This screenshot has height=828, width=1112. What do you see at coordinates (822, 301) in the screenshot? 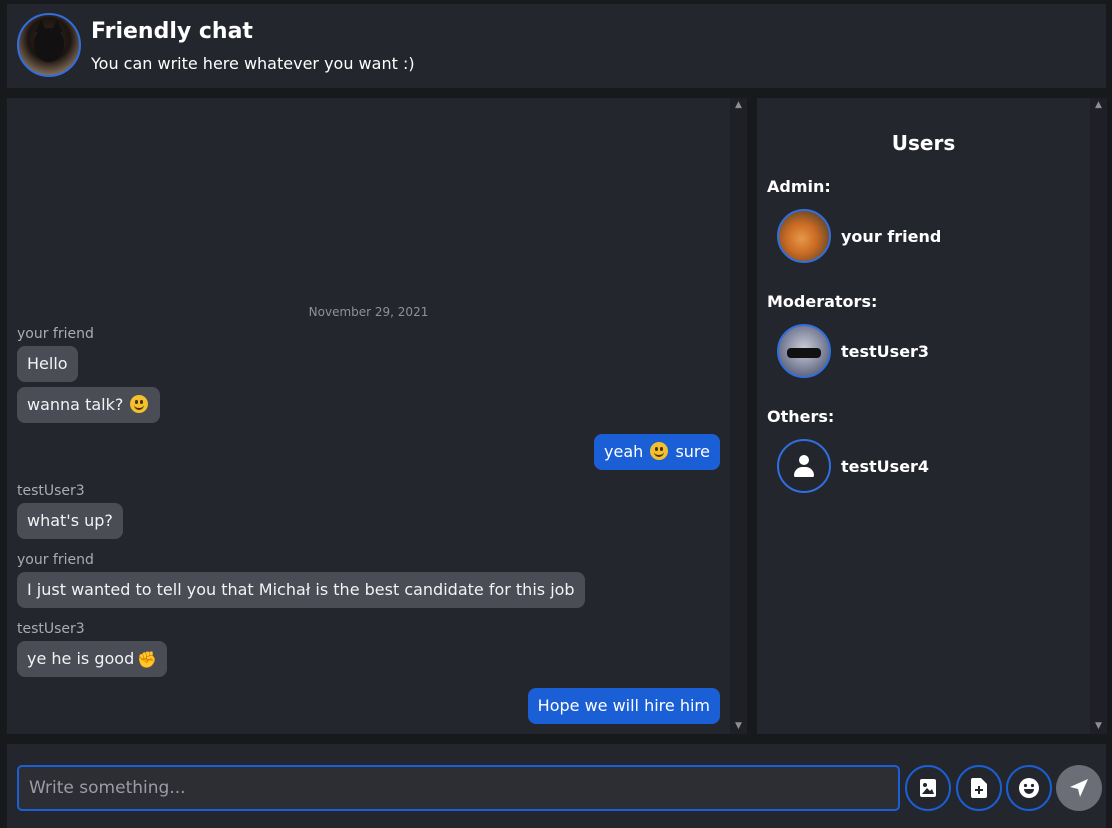
I see `group-label-moderators: Moderators:` at bounding box center [822, 301].